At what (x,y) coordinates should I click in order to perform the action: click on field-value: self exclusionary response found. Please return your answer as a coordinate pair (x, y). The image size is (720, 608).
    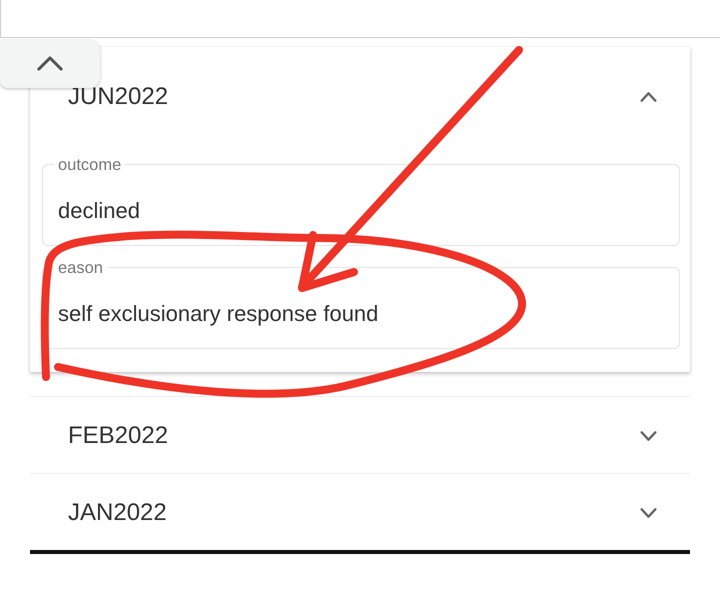
    Looking at the image, I should click on (218, 314).